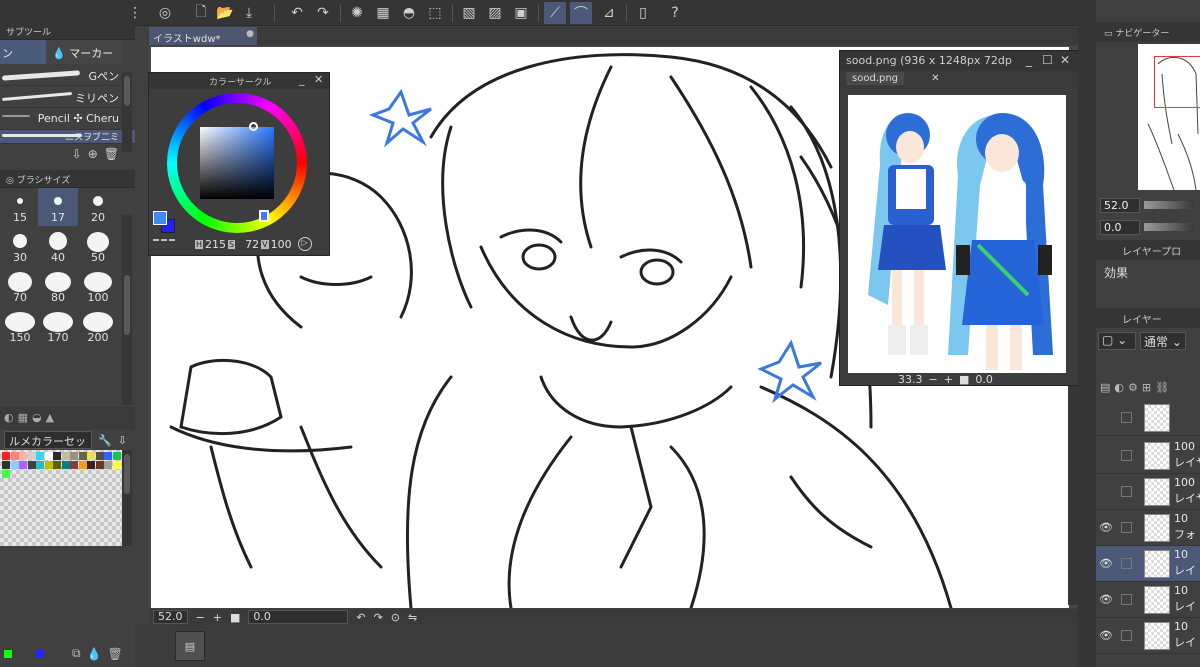  Describe the element at coordinates (1119, 387) in the screenshot. I see `layer-drop-icon: ◐` at that location.